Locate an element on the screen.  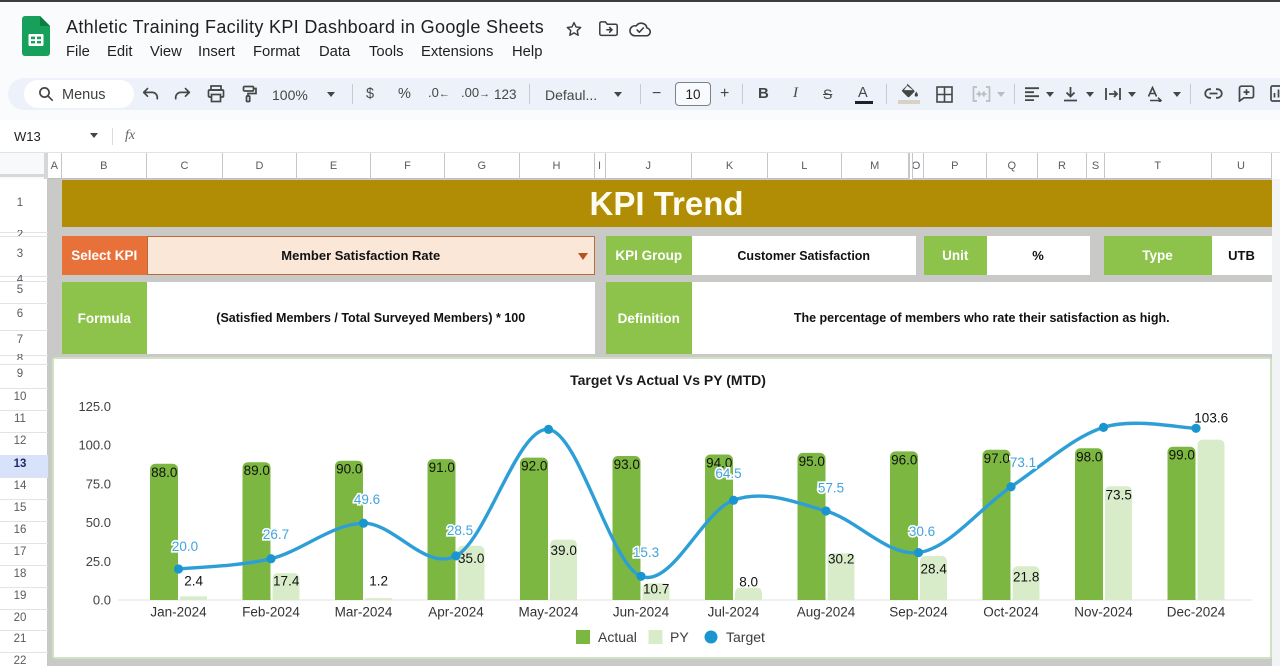
svg-text: 17.4 is located at coordinates (286, 581).